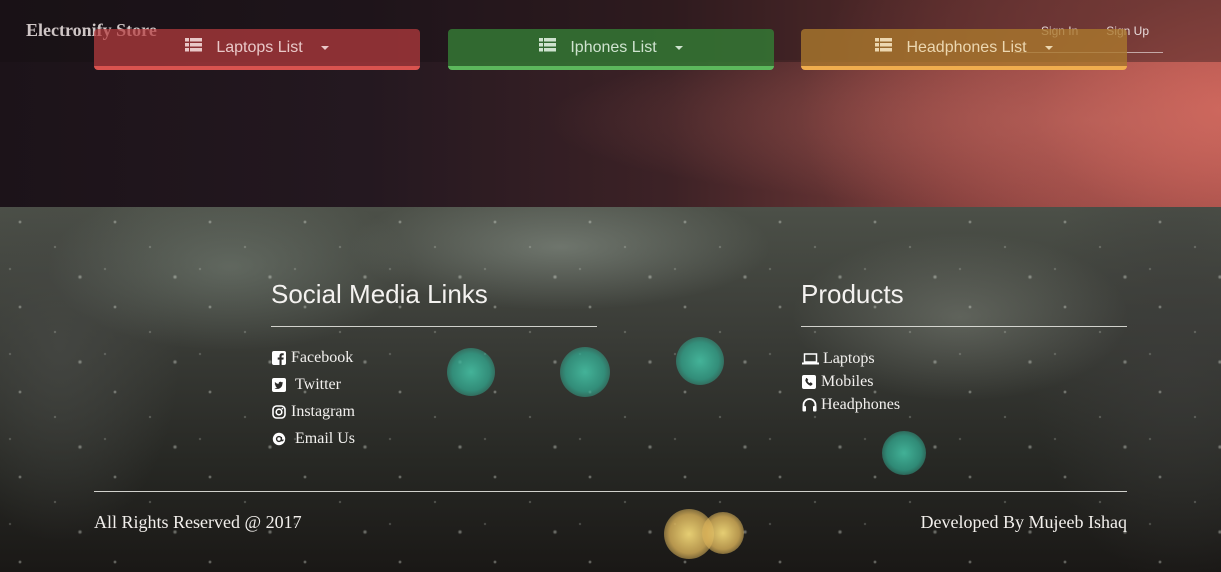 The height and width of the screenshot is (572, 1221). What do you see at coordinates (259, 47) in the screenshot?
I see `laptops-list-label: Laptops List` at bounding box center [259, 47].